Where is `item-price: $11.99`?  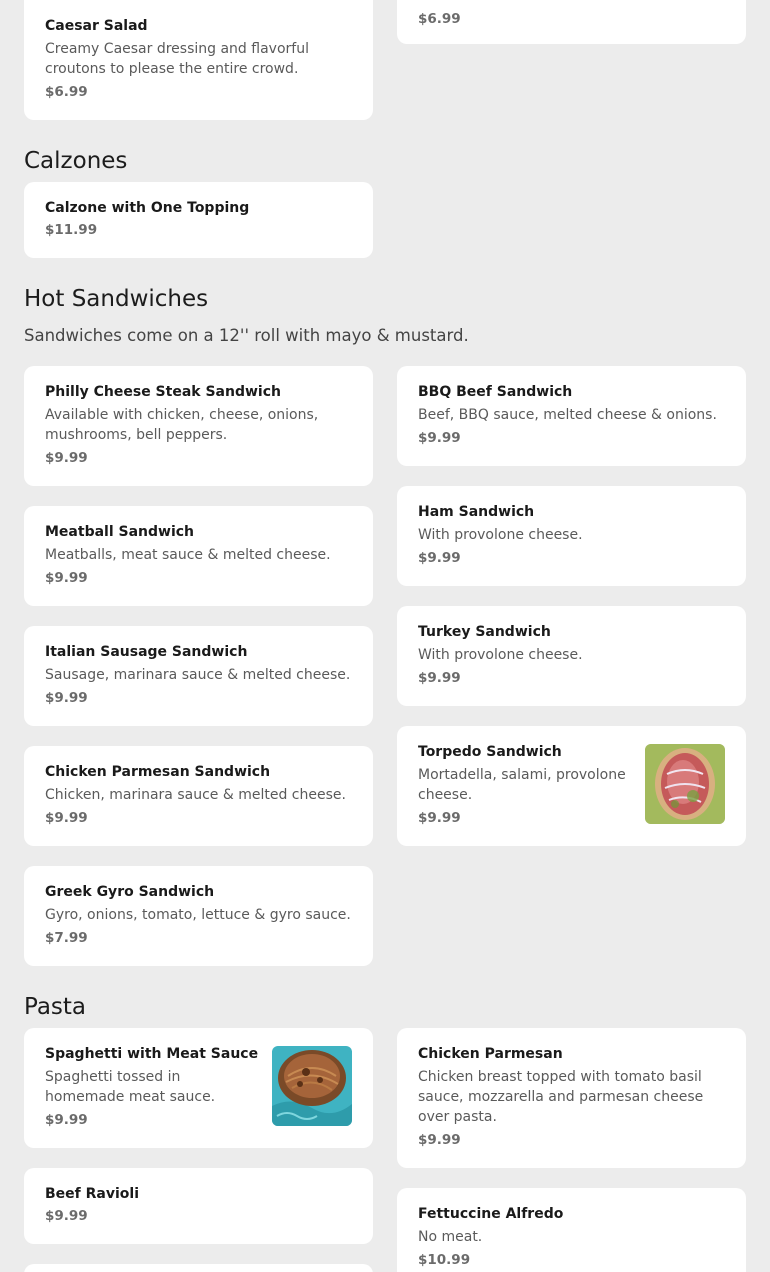
item-price: $11.99 is located at coordinates (71, 230).